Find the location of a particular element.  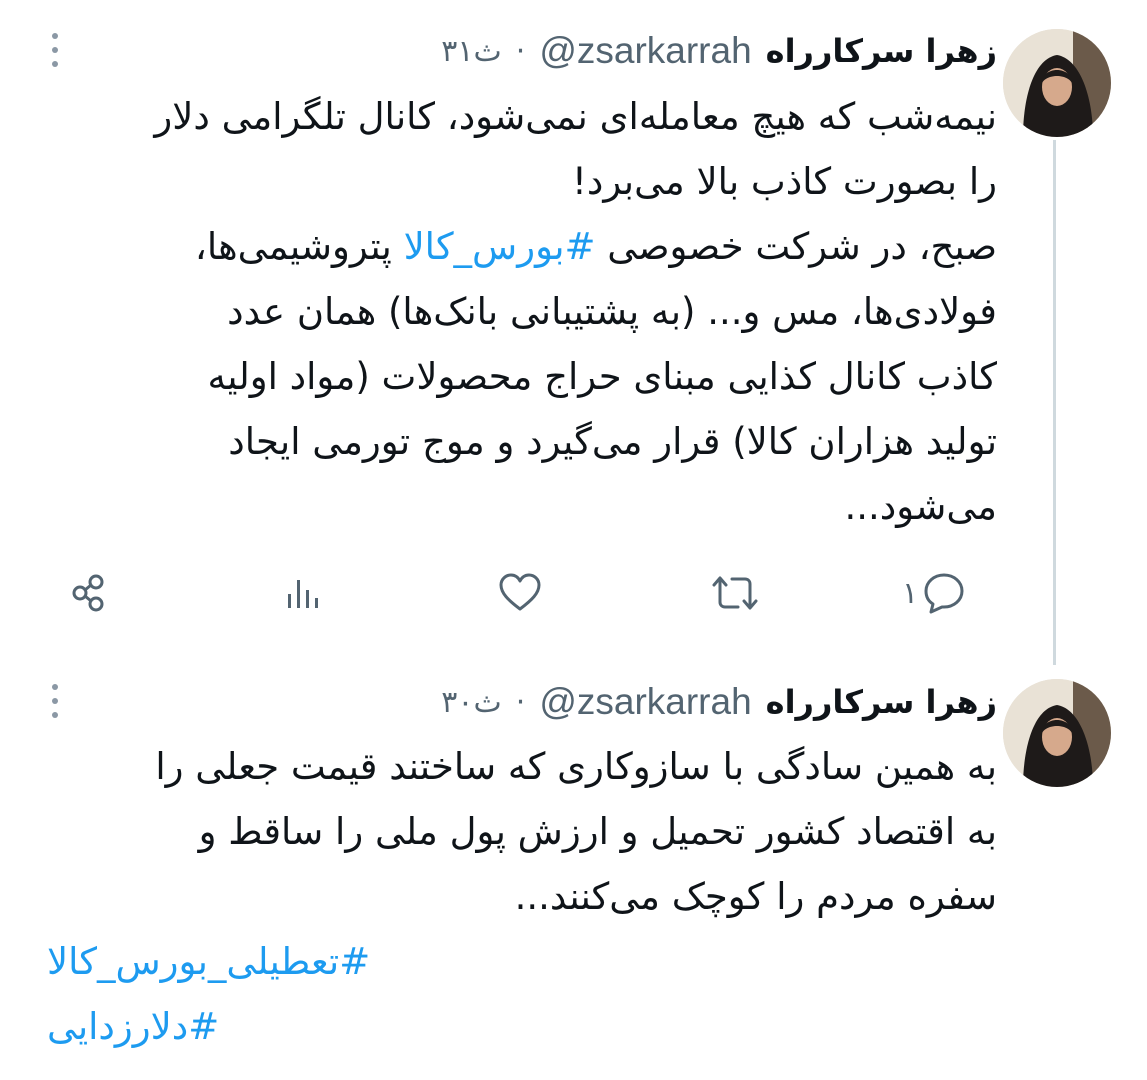

reply-icon is located at coordinates (944, 593).